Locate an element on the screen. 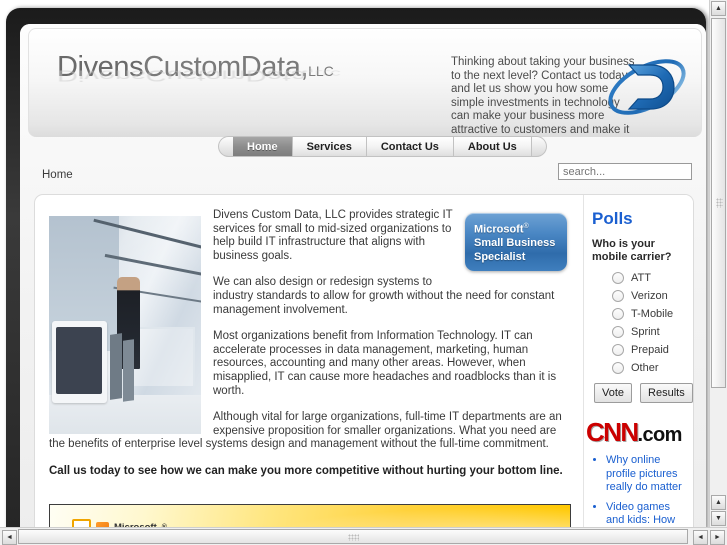 The width and height of the screenshot is (727, 545). breadcrumb-row: Home is located at coordinates (363, 176).